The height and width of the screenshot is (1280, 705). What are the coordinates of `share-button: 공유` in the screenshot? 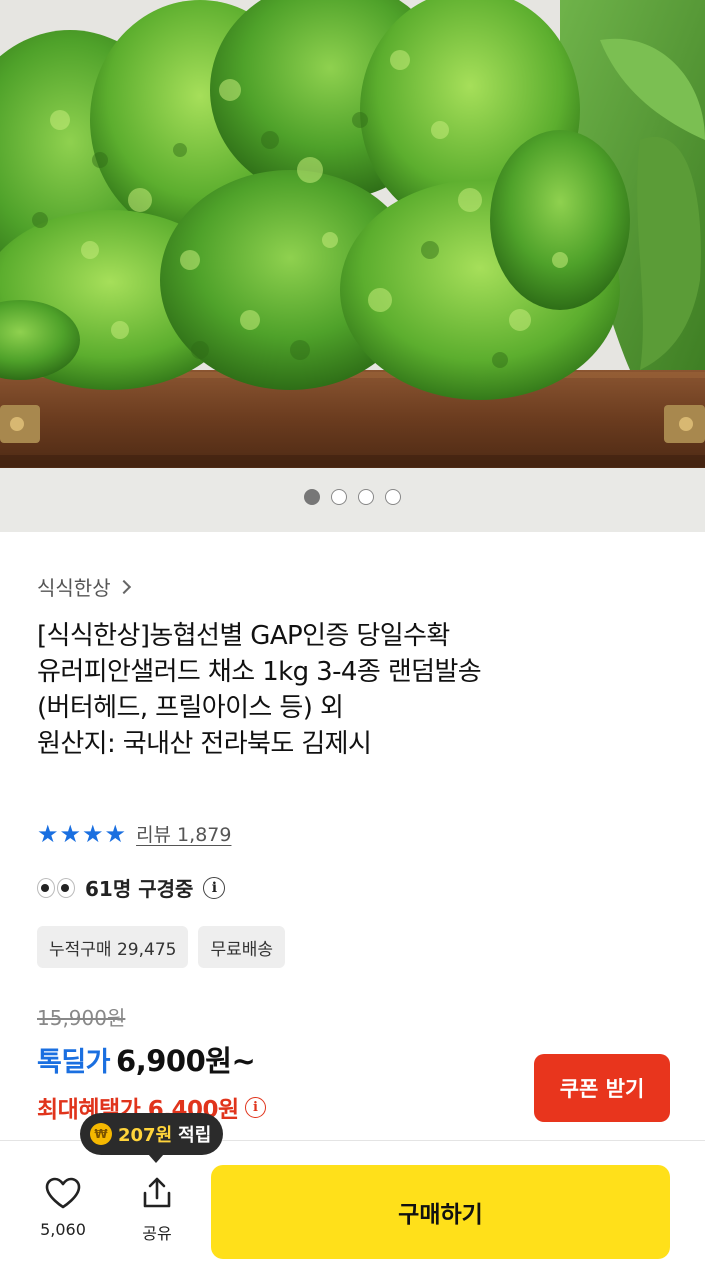 It's located at (157, 1210).